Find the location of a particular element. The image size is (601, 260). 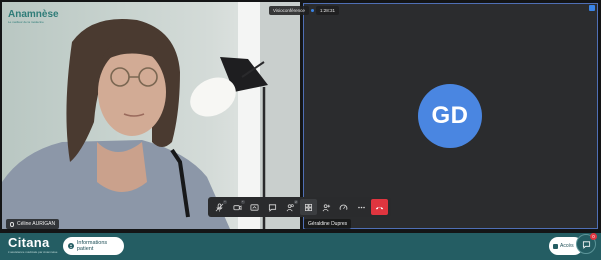

speed-icon is located at coordinates (344, 207).